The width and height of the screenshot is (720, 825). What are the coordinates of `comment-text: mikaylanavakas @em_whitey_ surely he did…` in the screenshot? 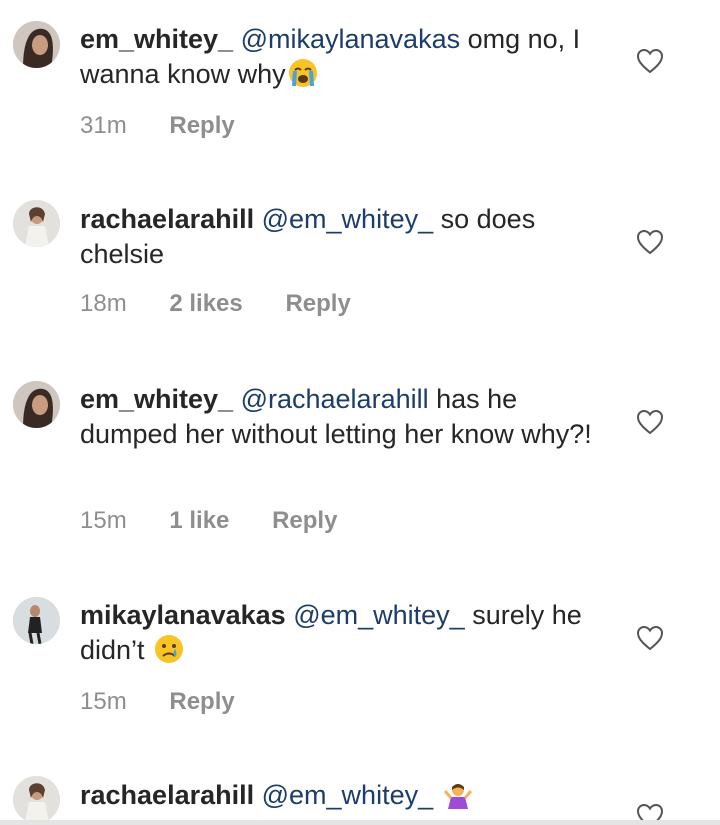 It's located at (345, 633).